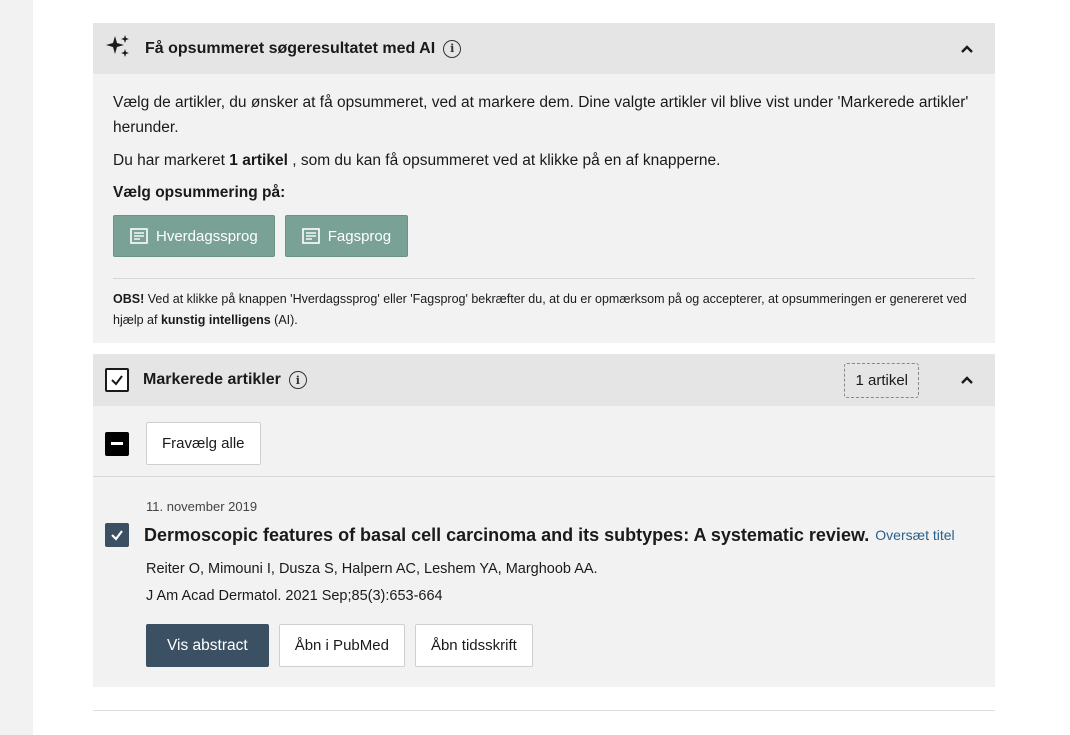 This screenshot has width=1070, height=735. What do you see at coordinates (212, 379) in the screenshot?
I see `marked-articles-title: Markerede artikler` at bounding box center [212, 379].